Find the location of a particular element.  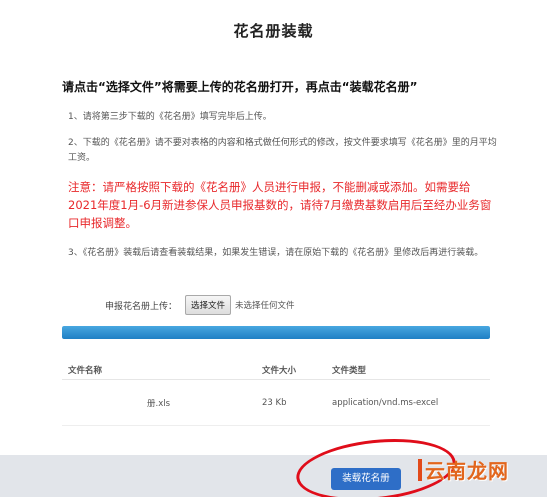

load-roster-button: 装载花名册 is located at coordinates (366, 479).